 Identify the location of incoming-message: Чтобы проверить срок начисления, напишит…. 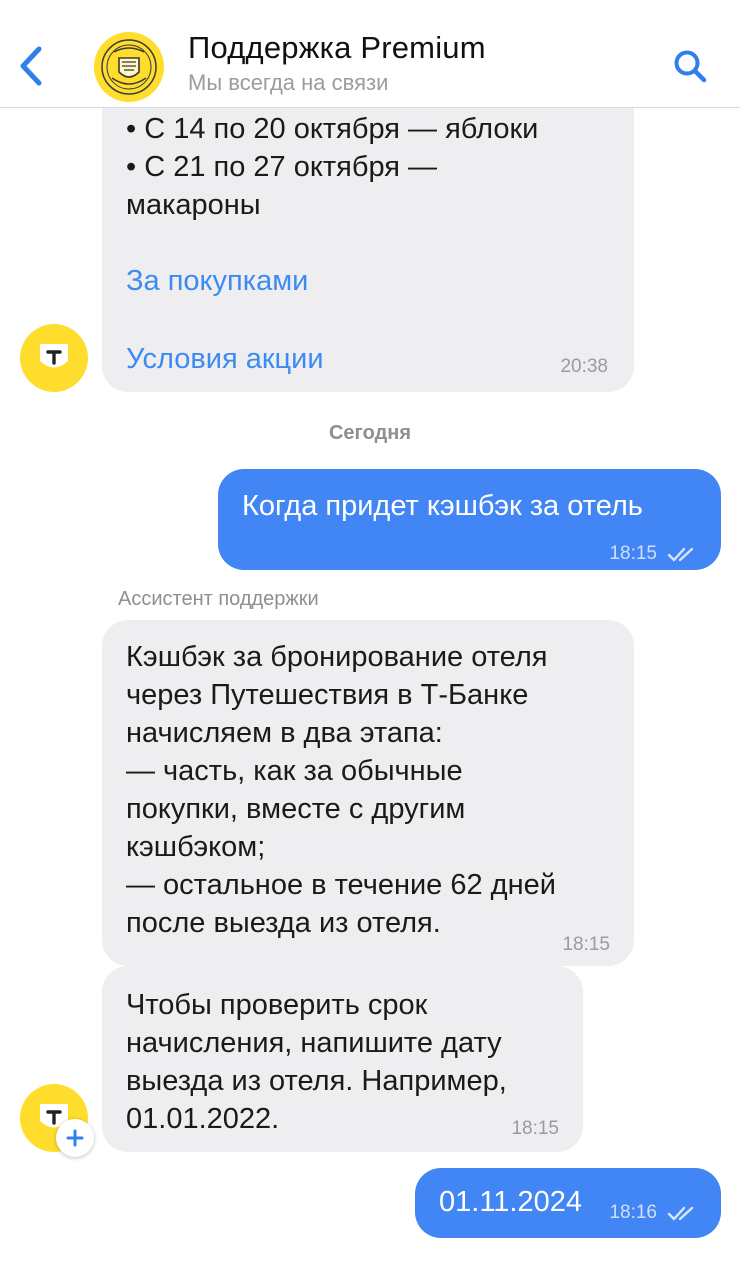
(342, 1059).